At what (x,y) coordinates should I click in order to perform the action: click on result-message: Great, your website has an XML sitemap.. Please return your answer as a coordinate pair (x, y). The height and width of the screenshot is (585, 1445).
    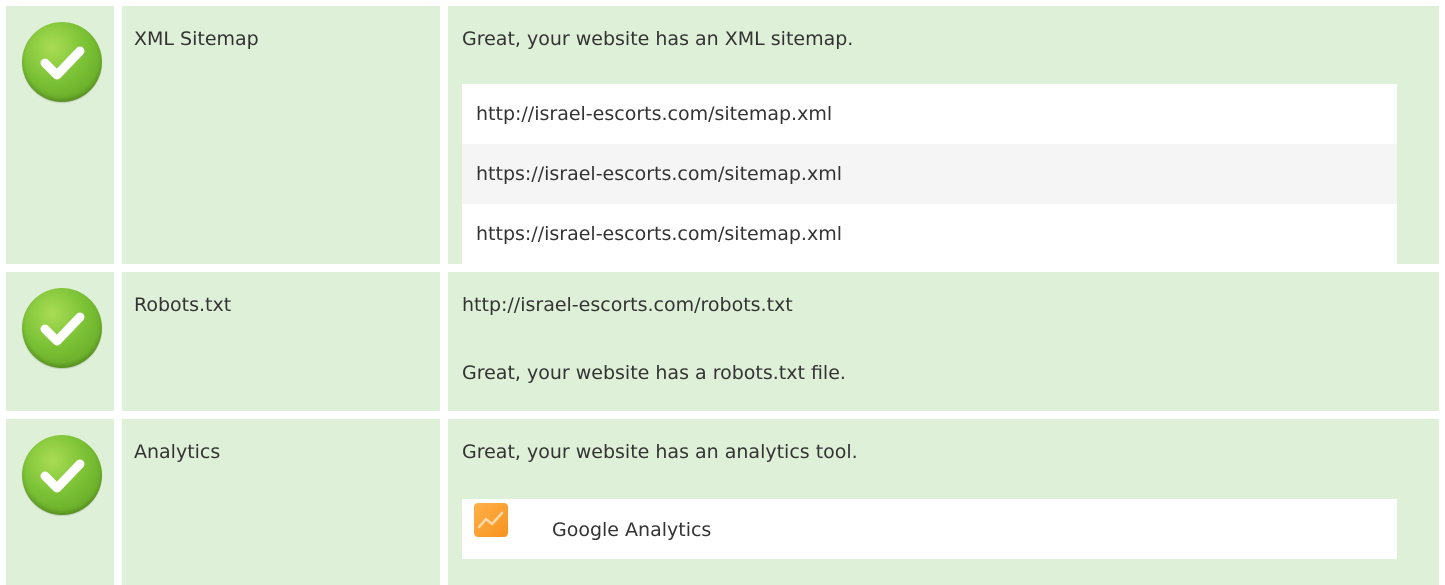
    Looking at the image, I should click on (658, 39).